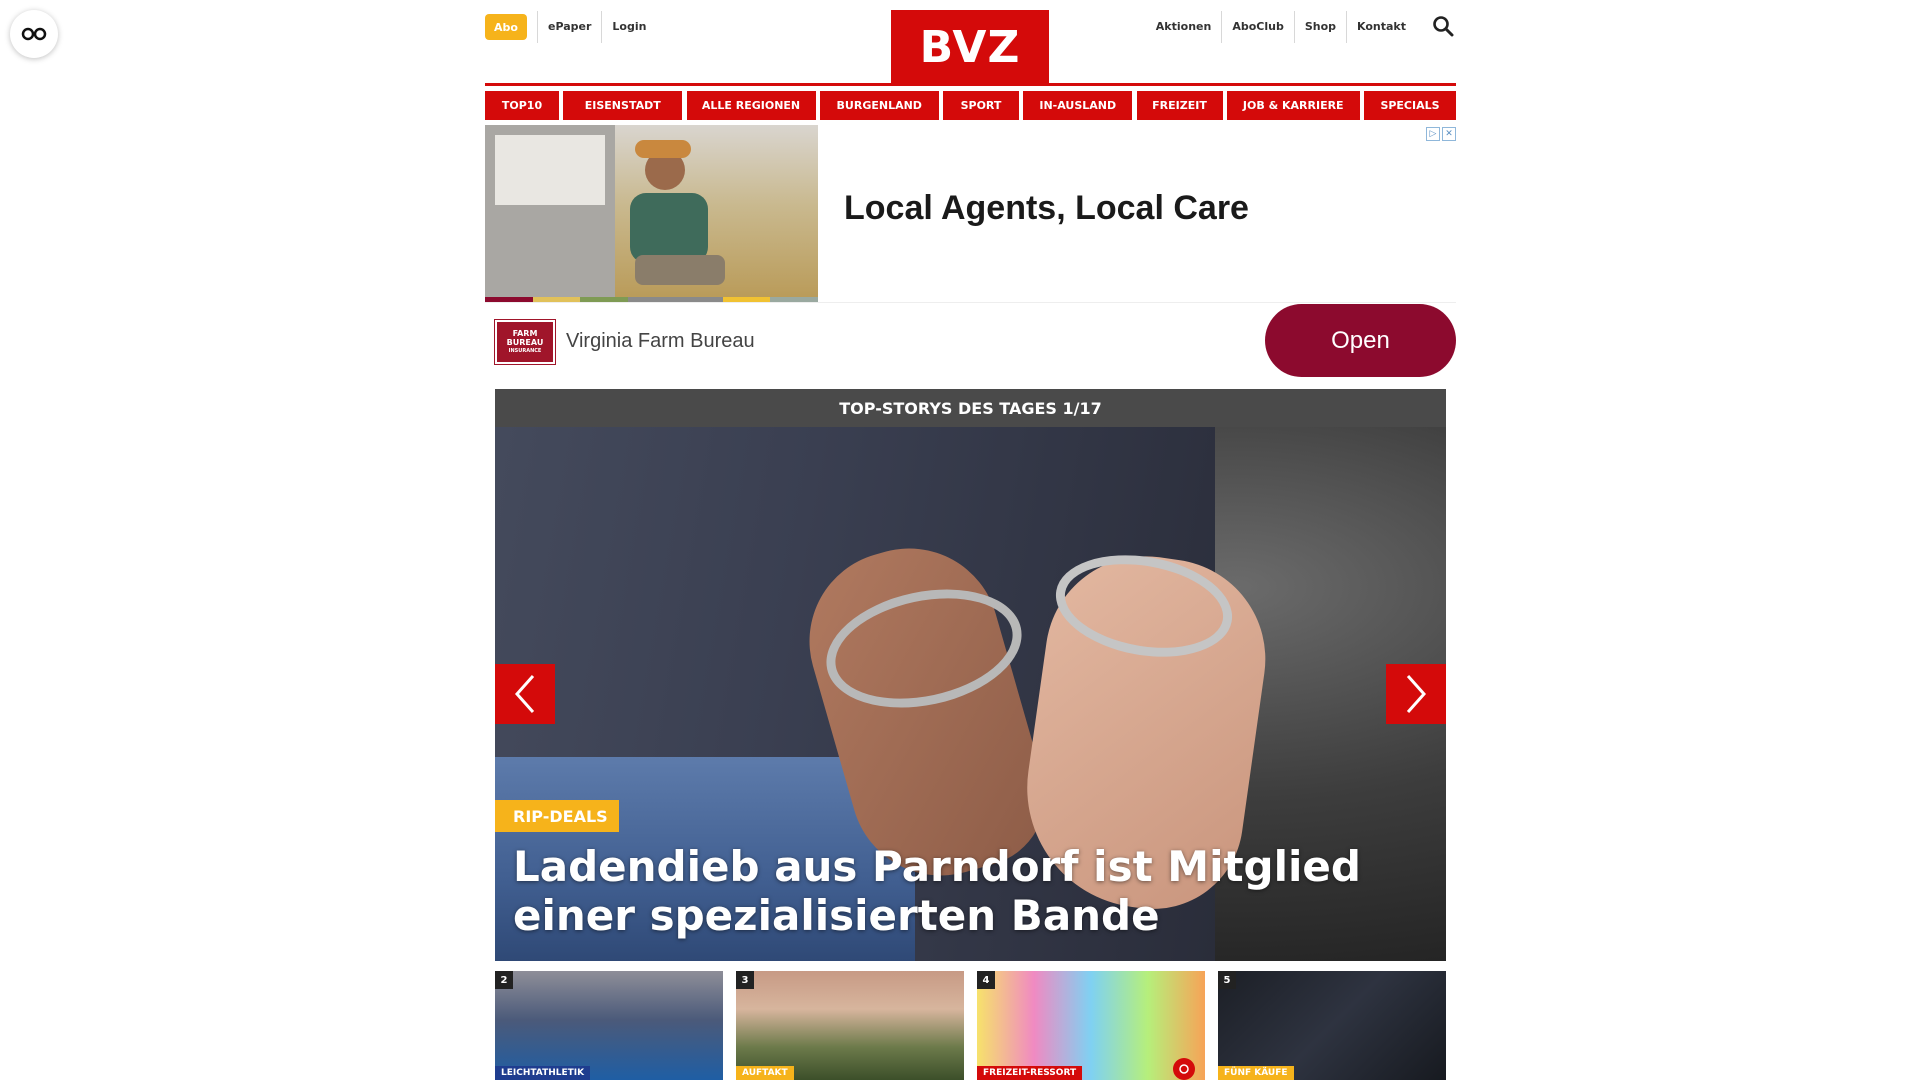 This screenshot has width=1920, height=1080. I want to click on thumbnail-number: 4, so click(986, 980).